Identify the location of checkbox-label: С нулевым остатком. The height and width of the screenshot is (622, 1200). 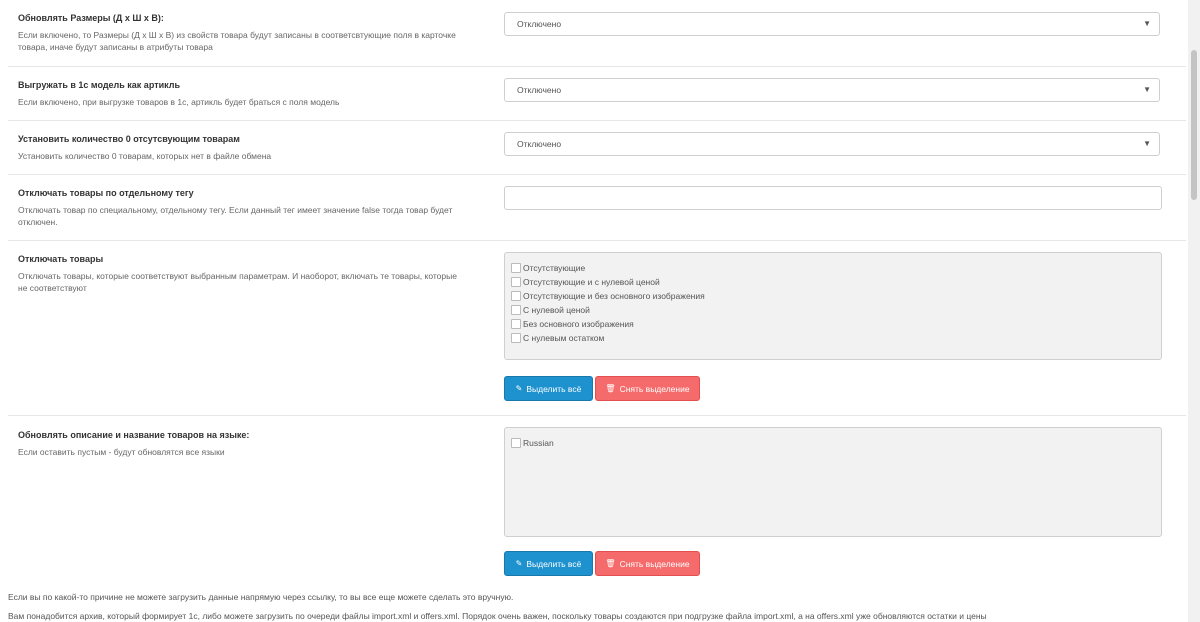
(564, 338).